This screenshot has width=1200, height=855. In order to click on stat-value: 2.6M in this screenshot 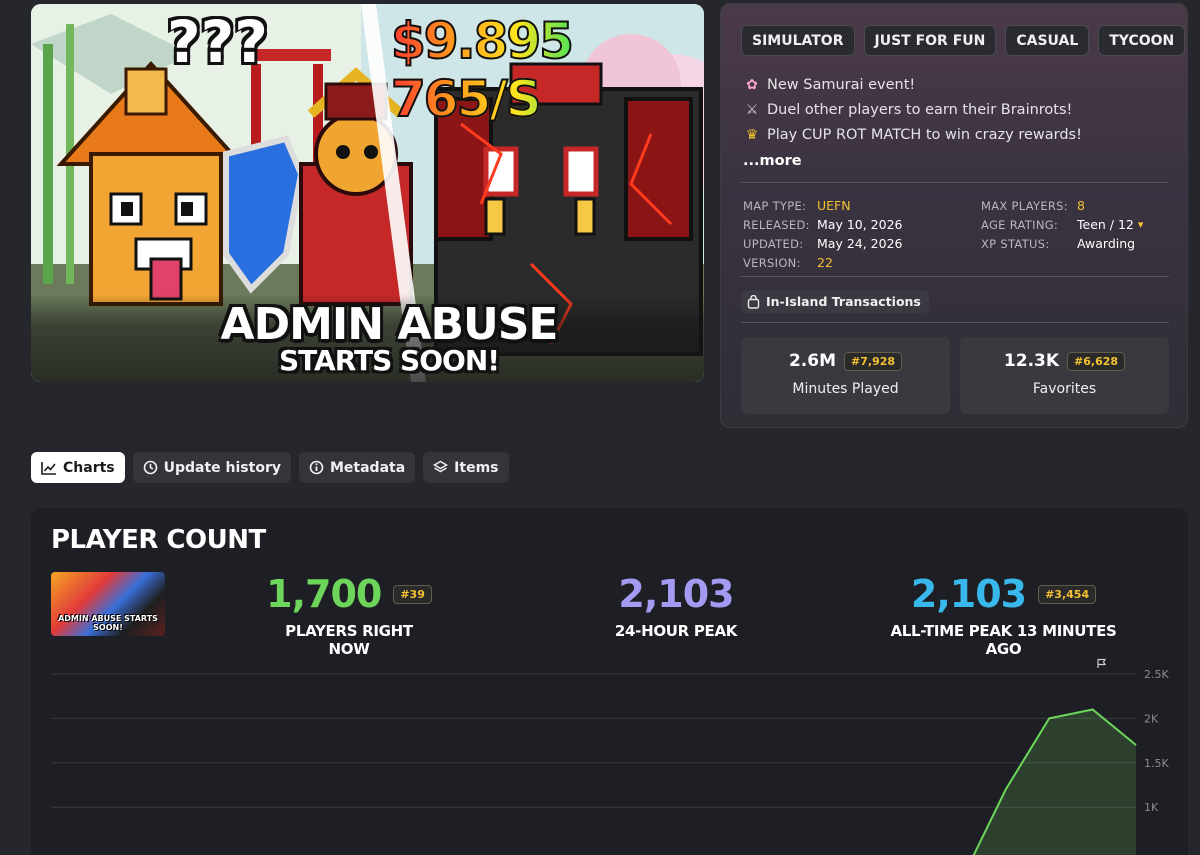, I will do `click(812, 361)`.